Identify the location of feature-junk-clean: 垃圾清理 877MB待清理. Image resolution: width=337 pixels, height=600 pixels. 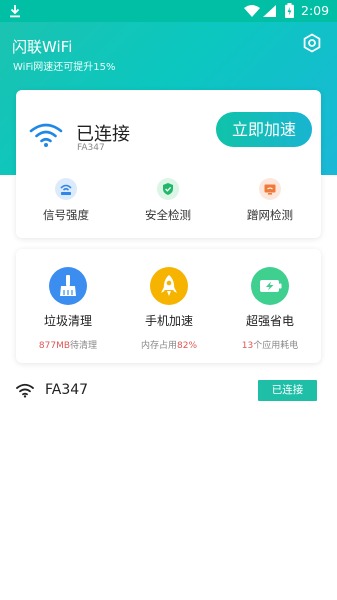
(68, 309).